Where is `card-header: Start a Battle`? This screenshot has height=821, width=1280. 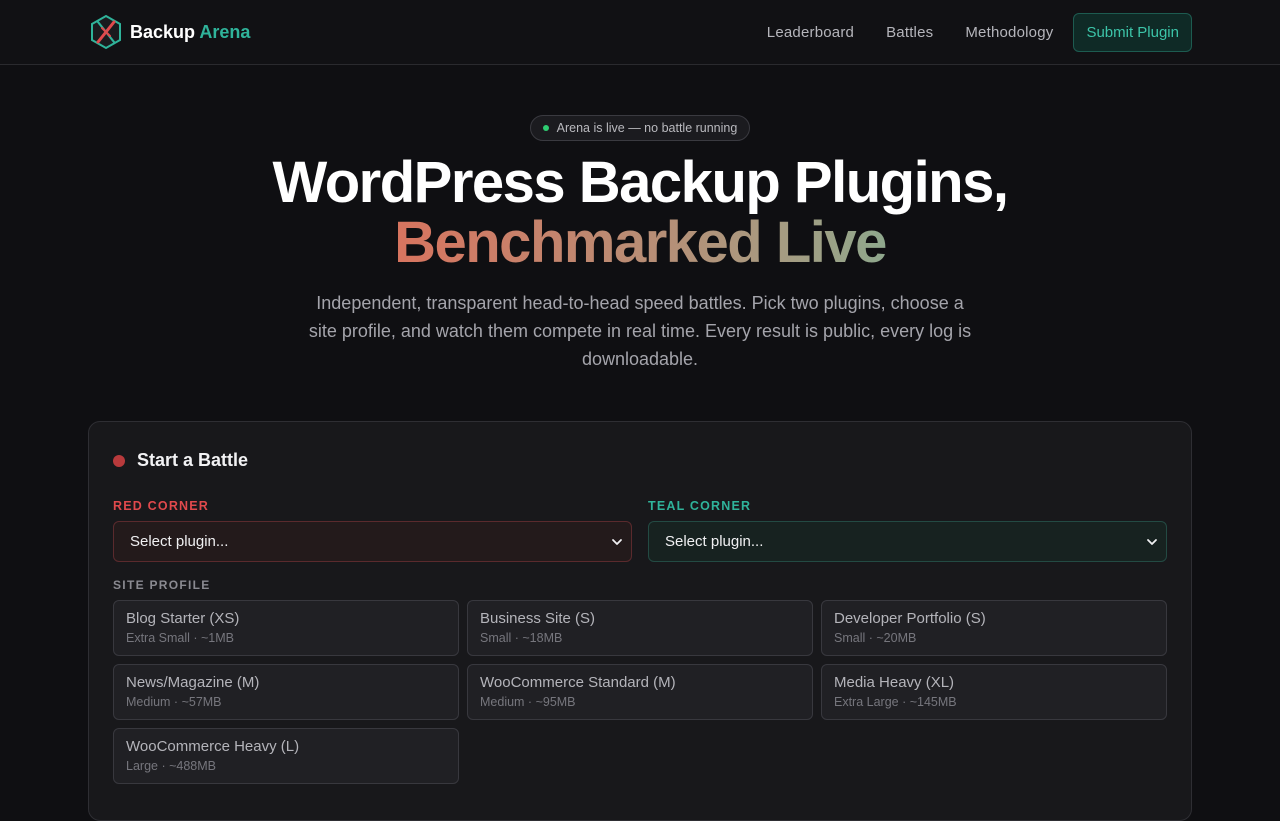
card-header: Start a Battle is located at coordinates (640, 460).